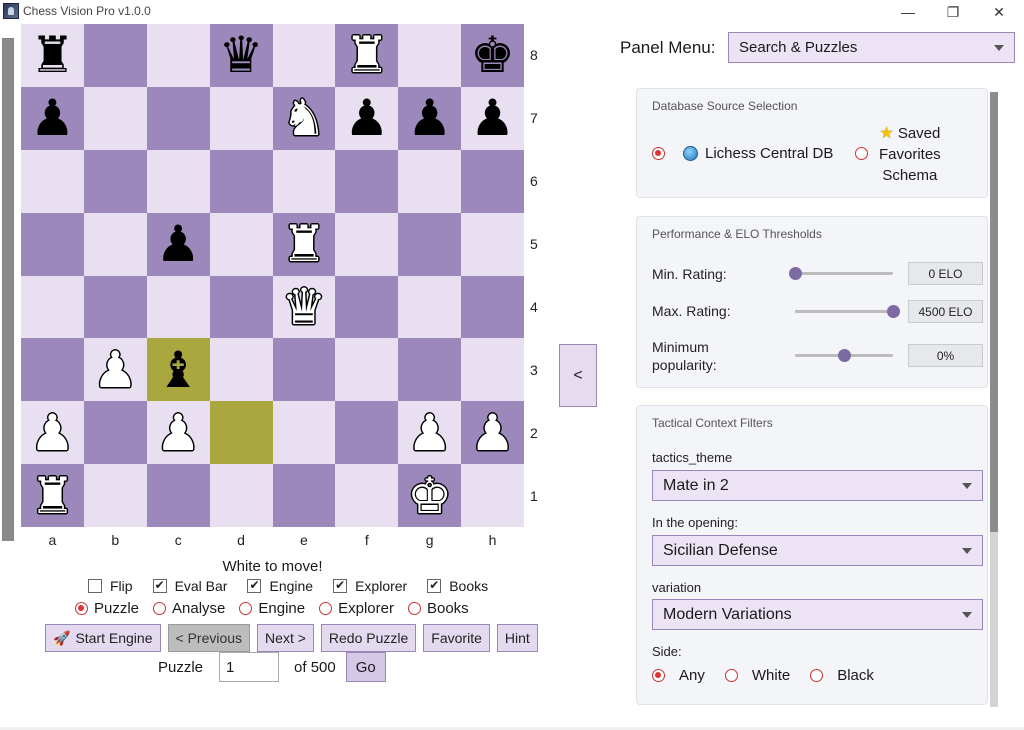 The image size is (1024, 730). I want to click on square-d2, so click(241, 433).